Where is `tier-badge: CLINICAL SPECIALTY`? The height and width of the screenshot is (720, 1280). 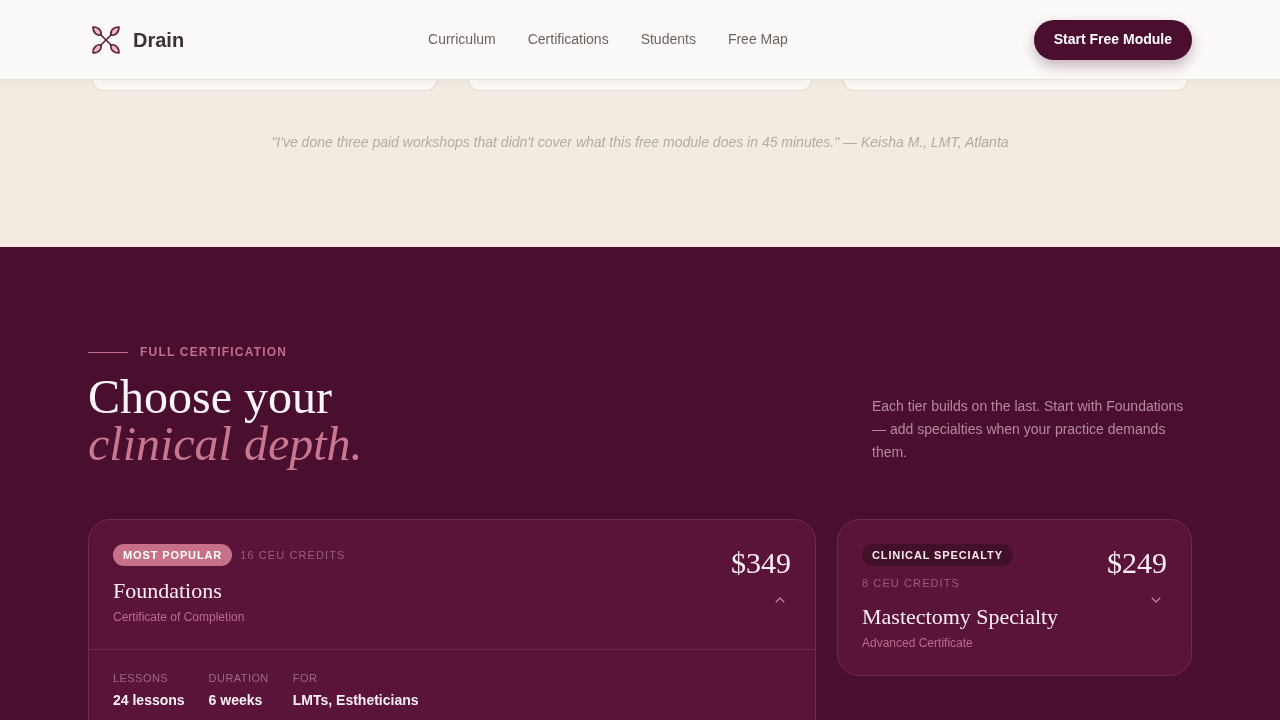 tier-badge: CLINICAL SPECIALTY is located at coordinates (937, 555).